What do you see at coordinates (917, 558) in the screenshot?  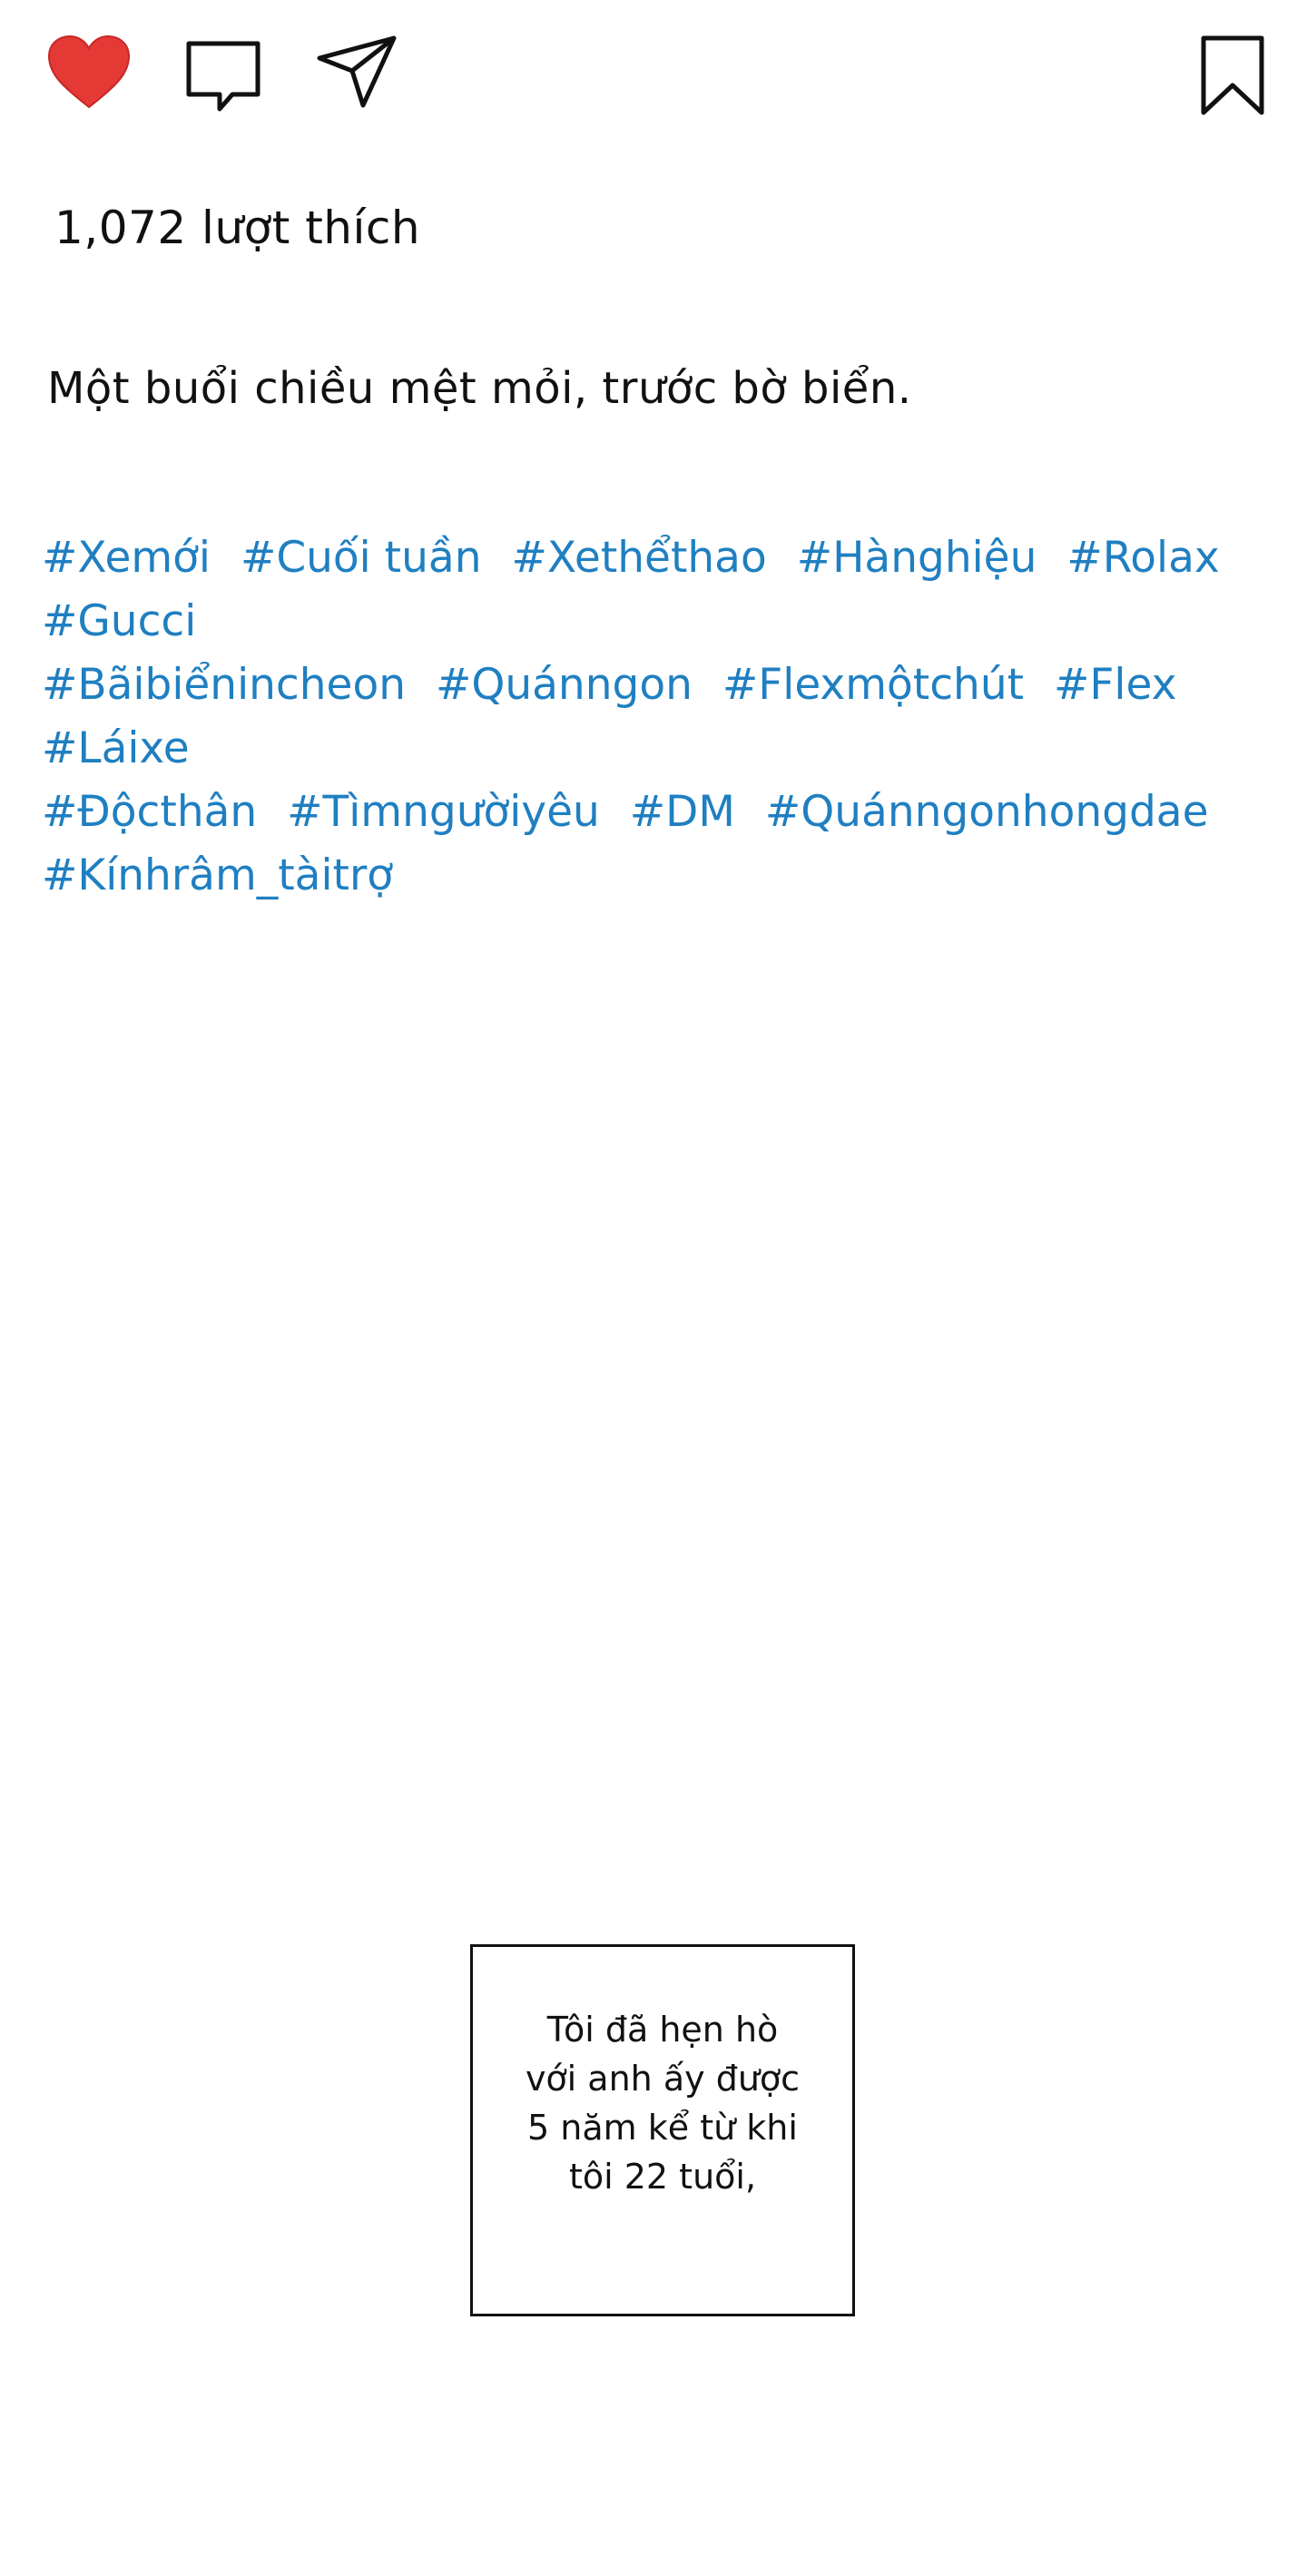 I see `hashtag-link: #Hànghiệu` at bounding box center [917, 558].